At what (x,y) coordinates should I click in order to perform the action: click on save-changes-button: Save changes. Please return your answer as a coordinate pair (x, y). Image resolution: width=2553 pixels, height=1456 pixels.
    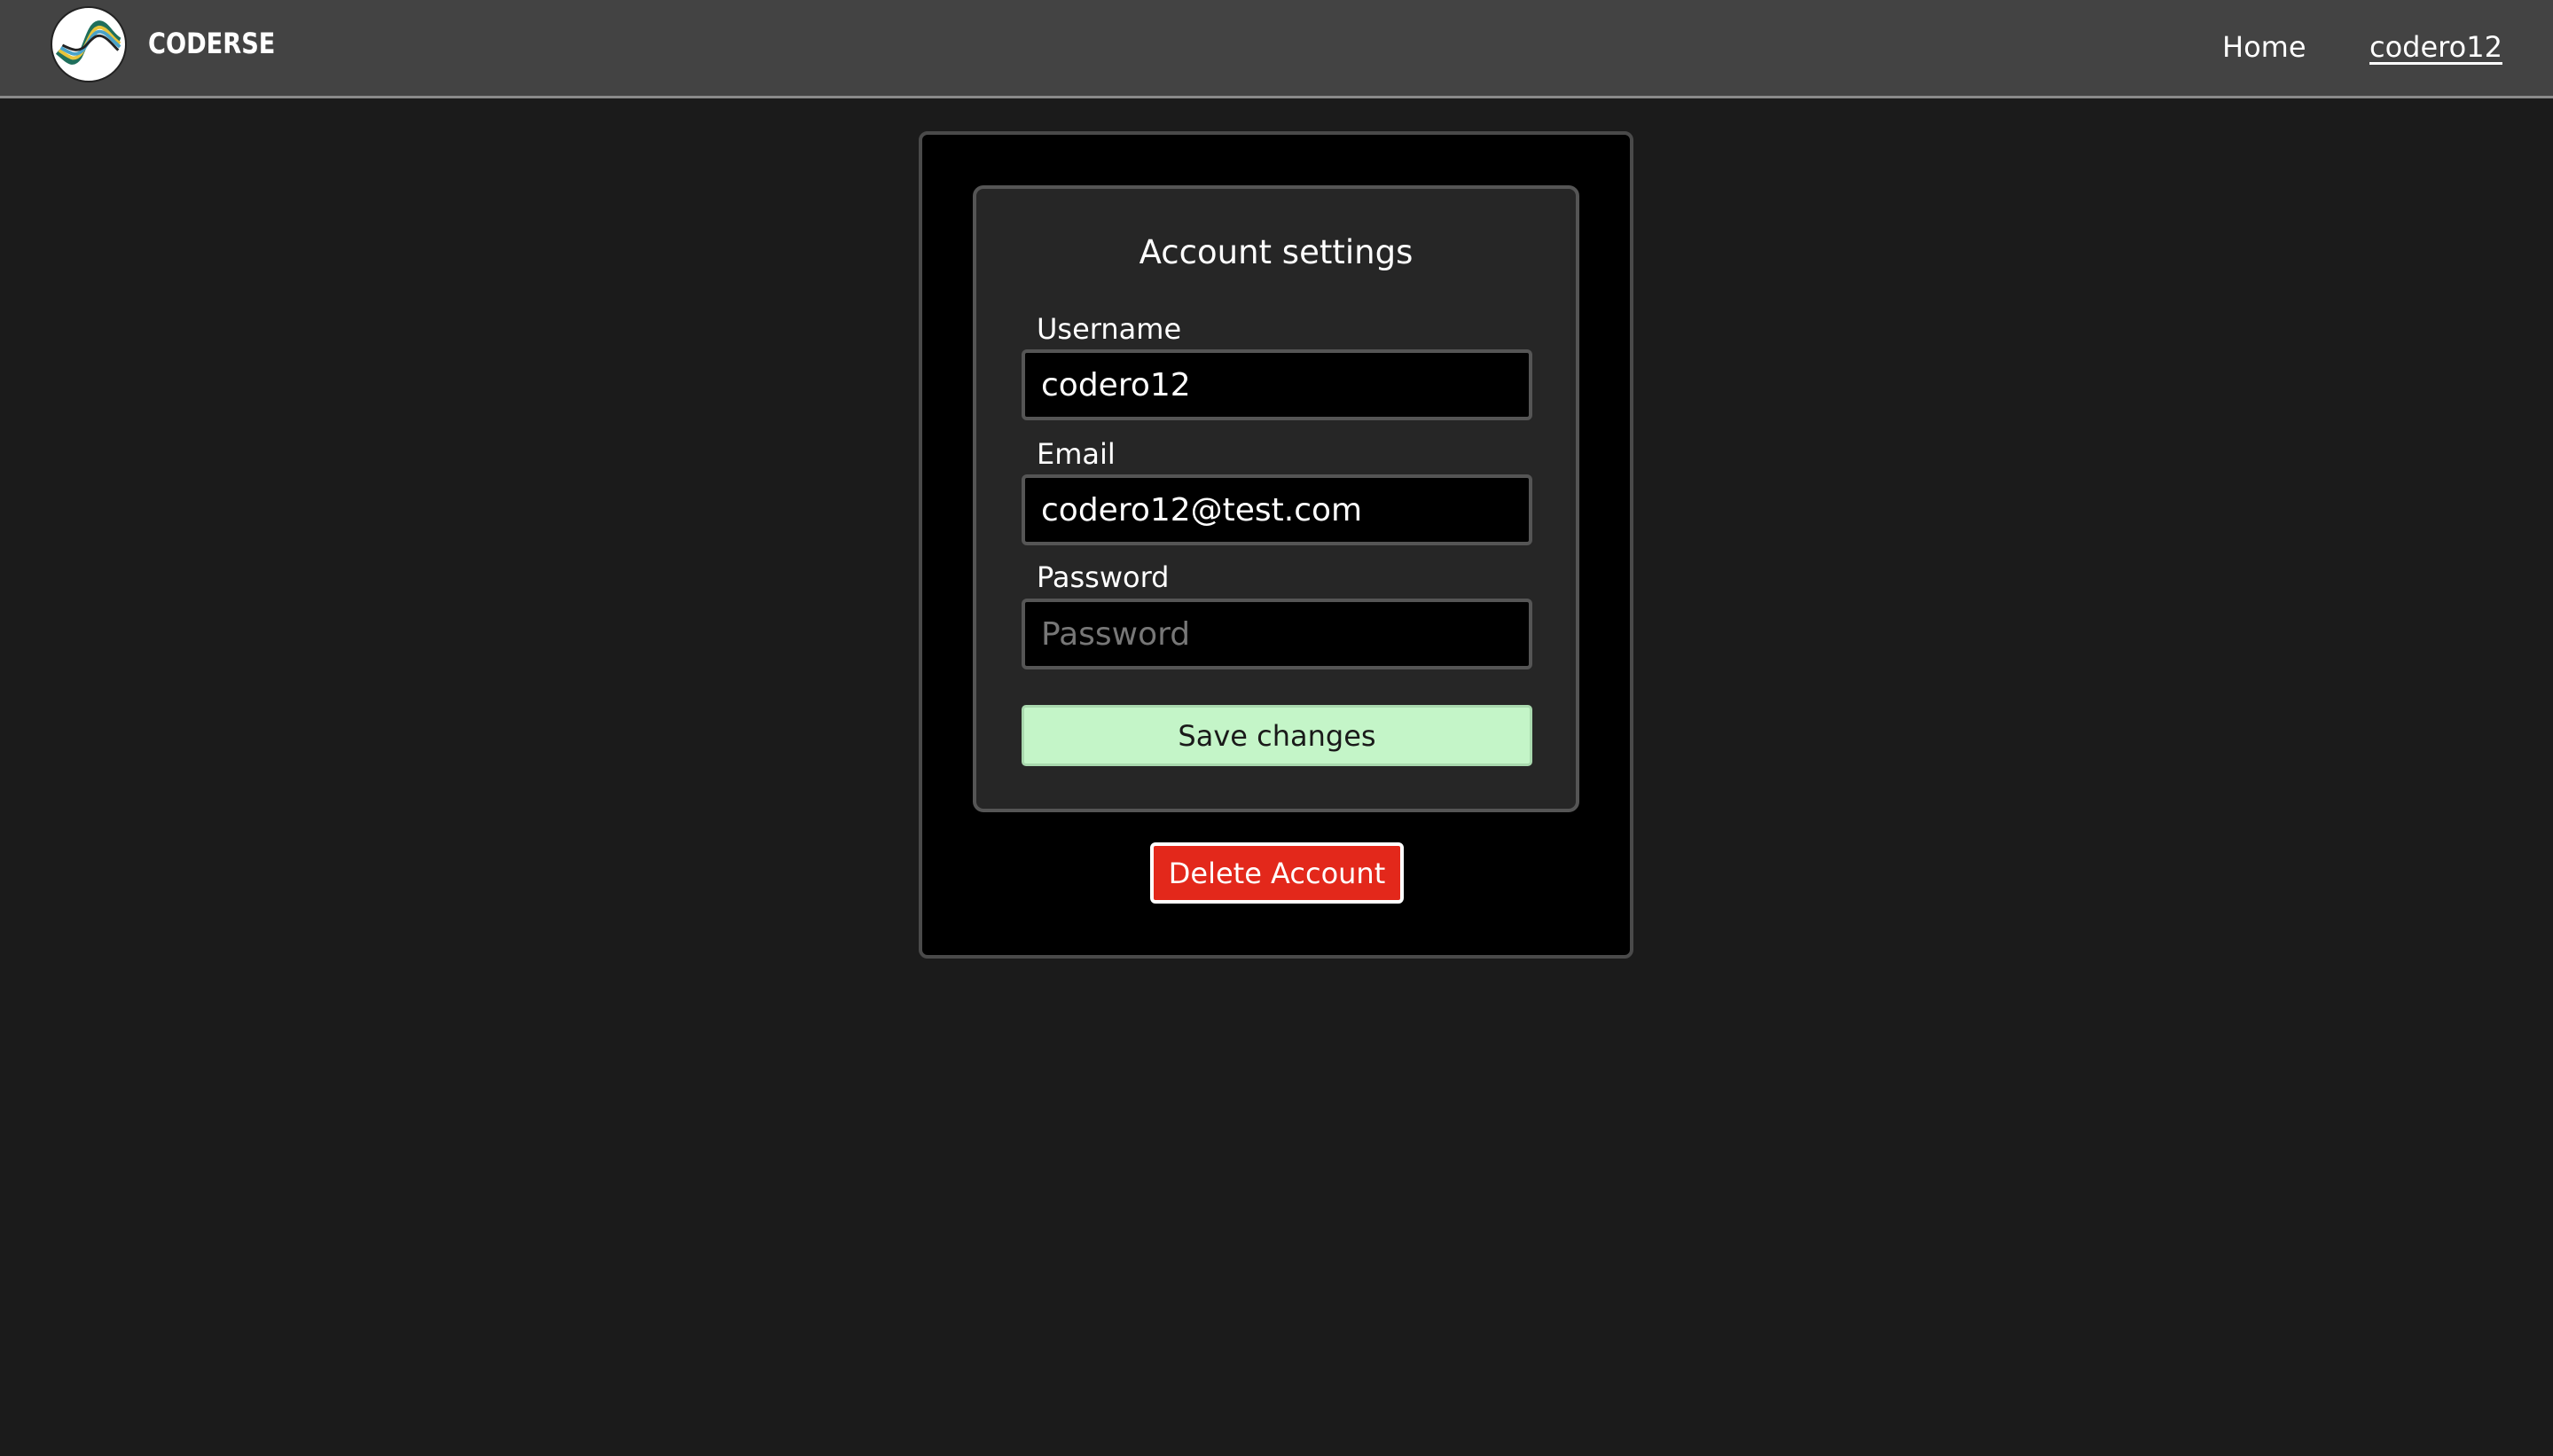
    Looking at the image, I should click on (1277, 735).